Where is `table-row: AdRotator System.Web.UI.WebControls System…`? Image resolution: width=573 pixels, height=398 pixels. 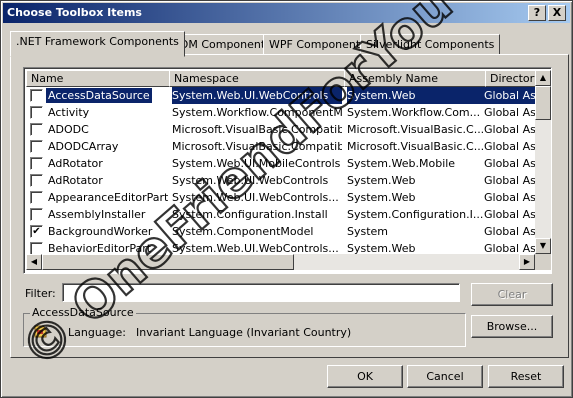
table-row: AdRotator System.Web.UI.WebControls System… is located at coordinates (280, 180).